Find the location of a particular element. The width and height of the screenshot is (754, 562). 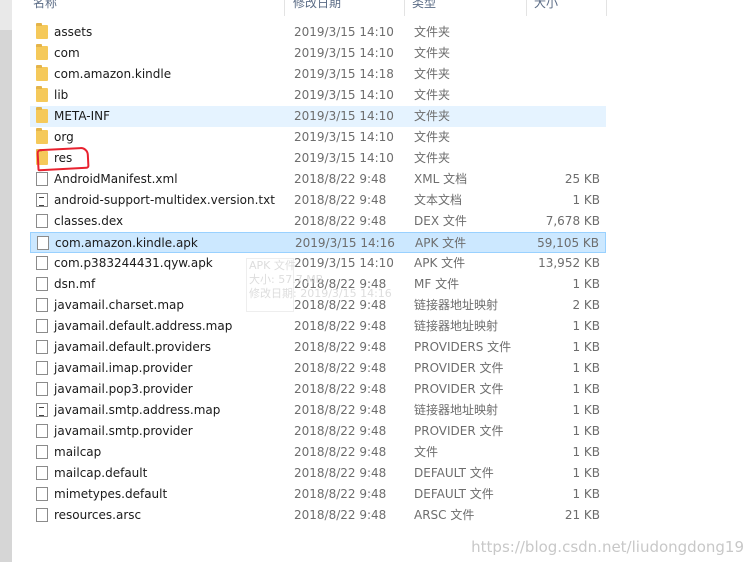

table-row: mailcap 2018/8/22 9:48 文件 1 KB is located at coordinates (318, 452).